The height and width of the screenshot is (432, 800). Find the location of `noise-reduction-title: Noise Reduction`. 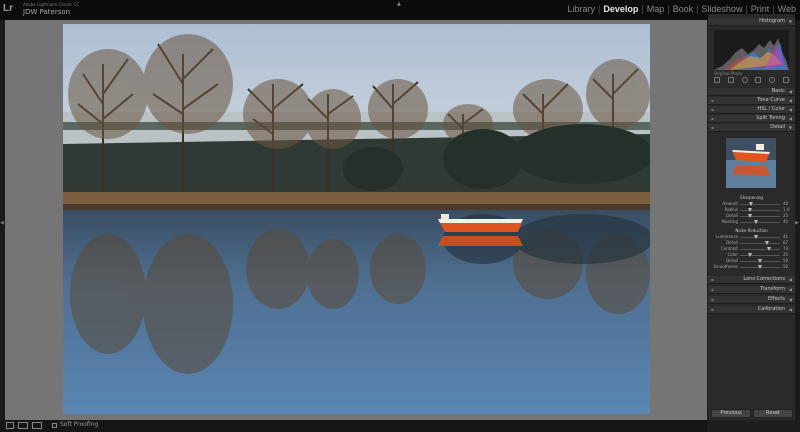

noise-reduction-title: Noise Reduction is located at coordinates (751, 230).